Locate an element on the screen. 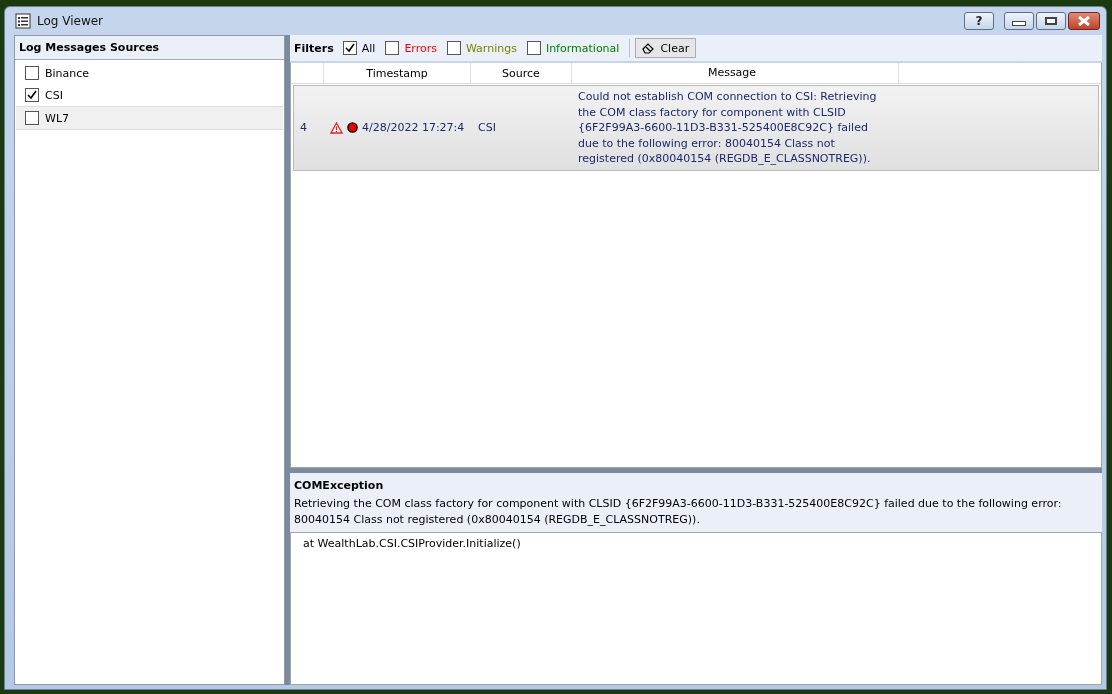 The width and height of the screenshot is (1112, 694). source-label: Binance is located at coordinates (67, 73).